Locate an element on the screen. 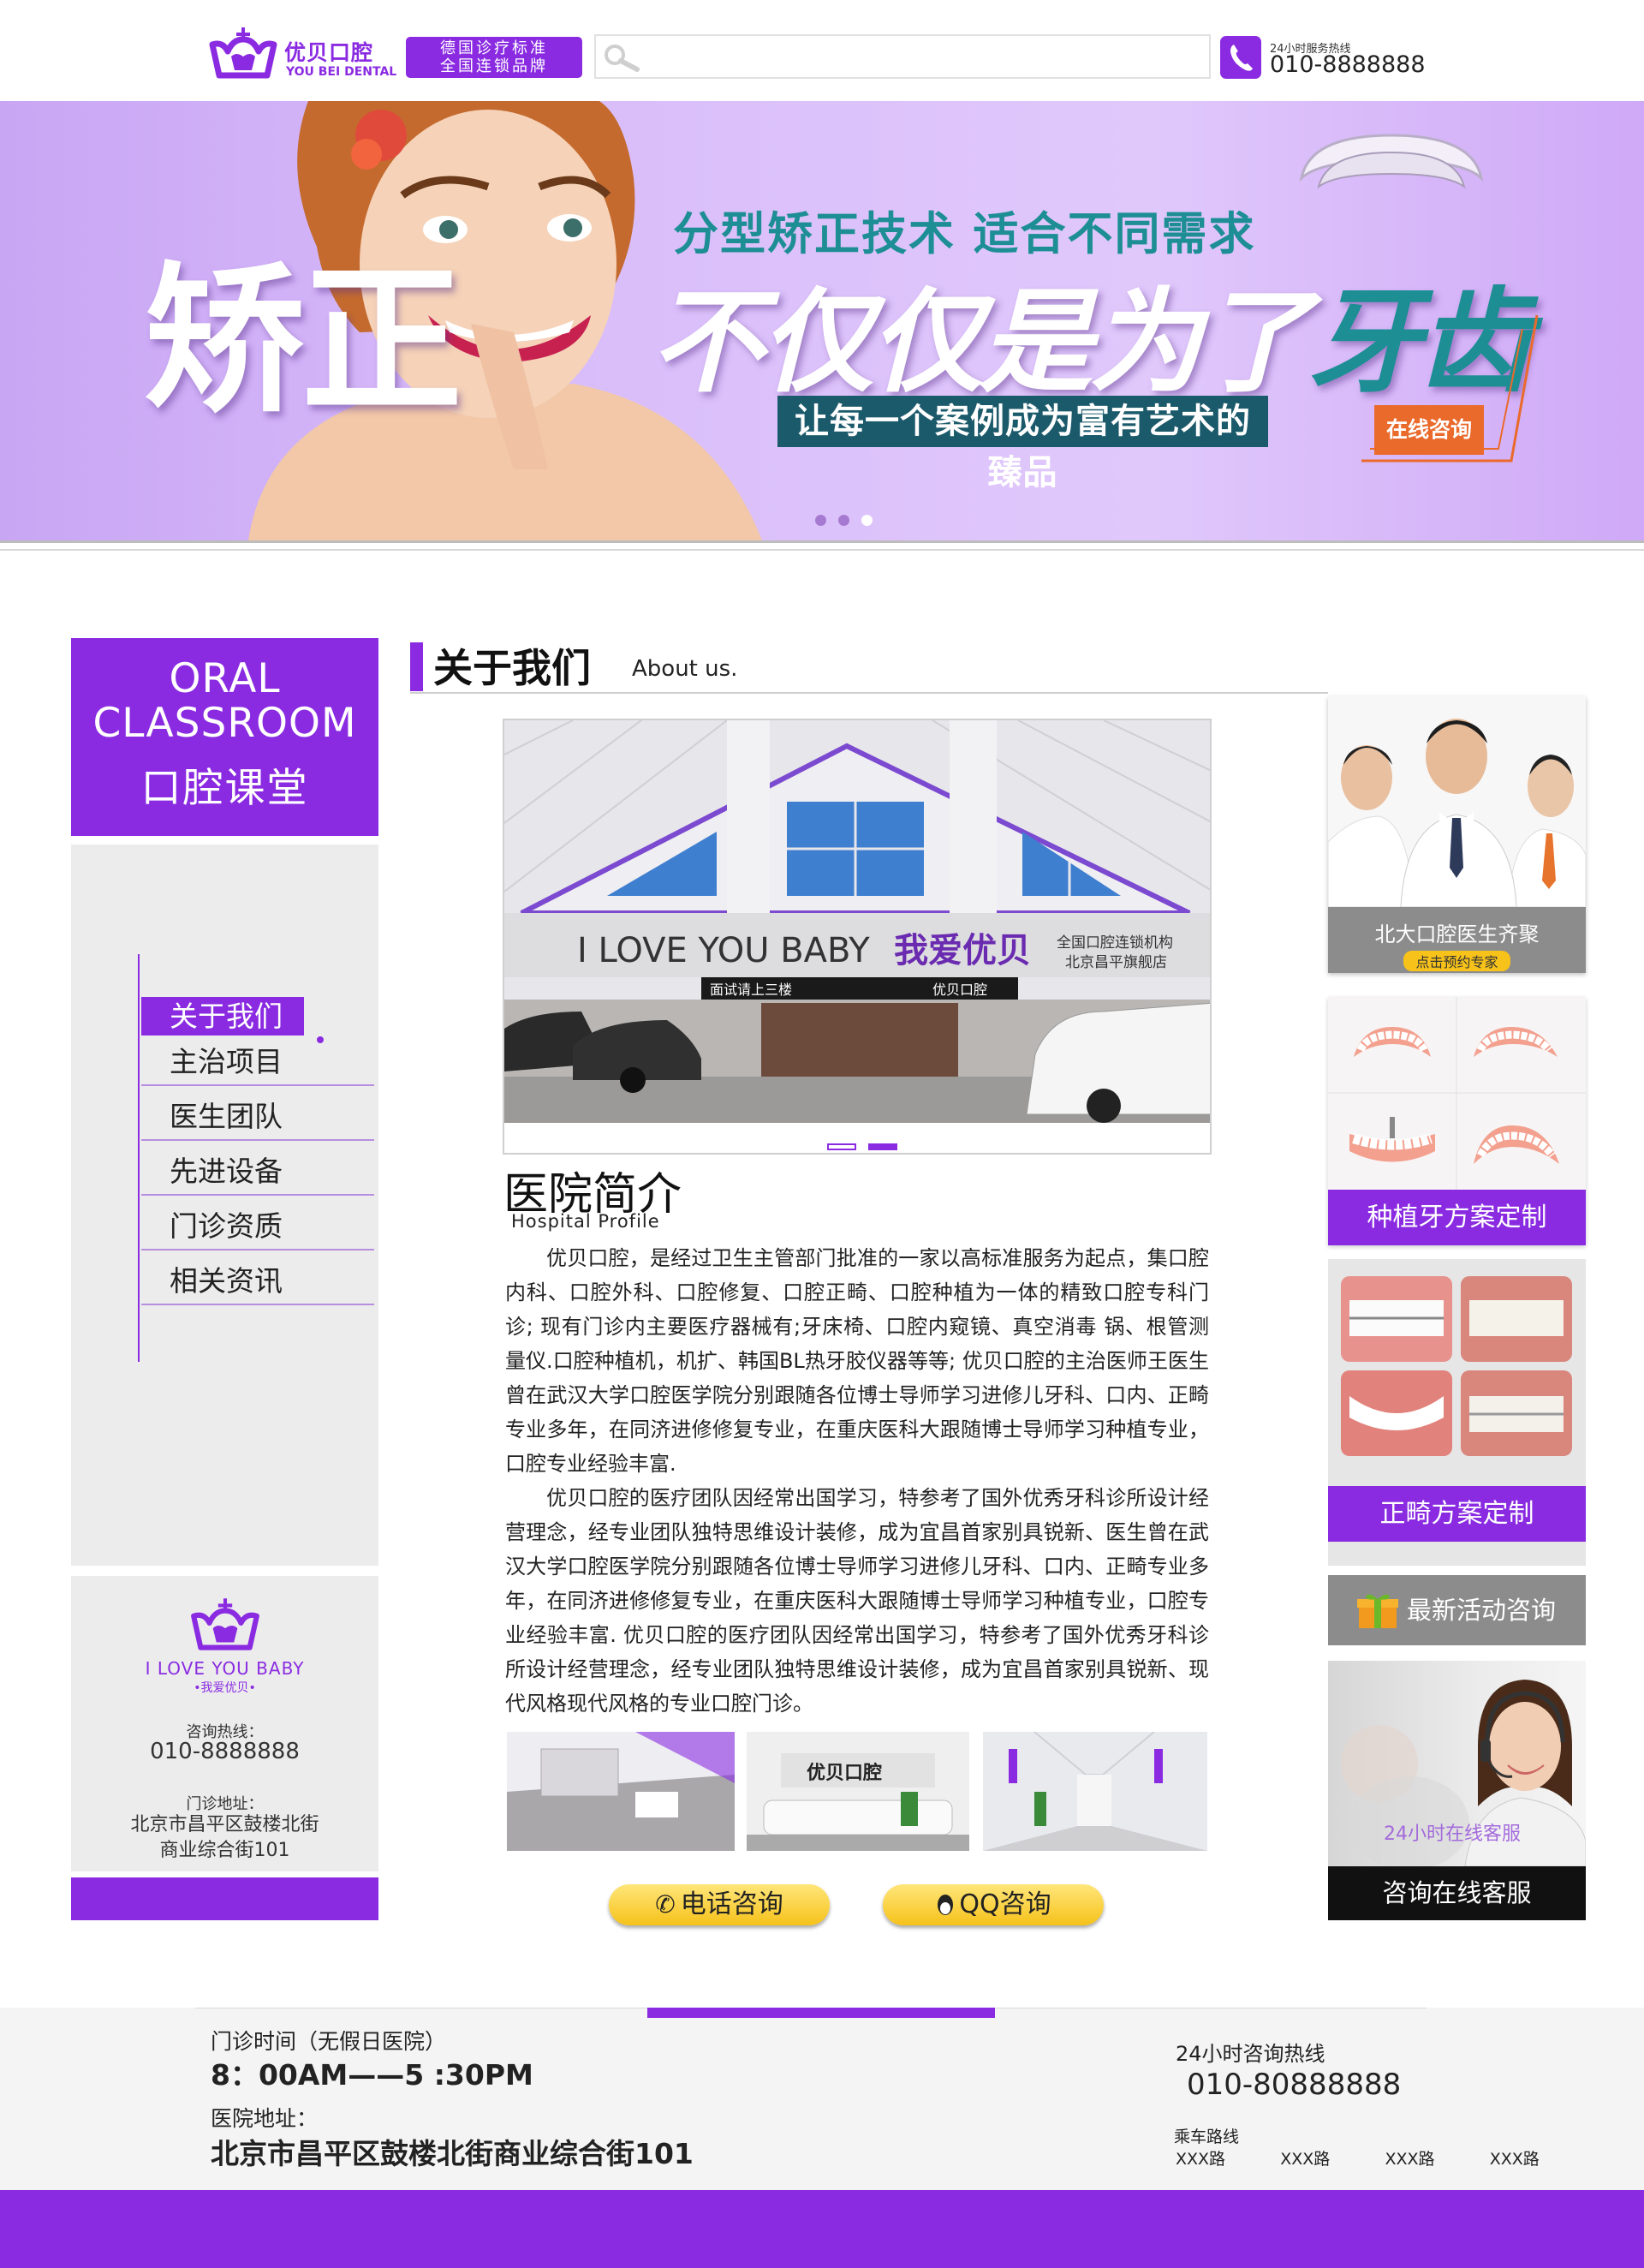 This screenshot has width=1644, height=2268. photo-slider-indicators is located at coordinates (868, 1145).